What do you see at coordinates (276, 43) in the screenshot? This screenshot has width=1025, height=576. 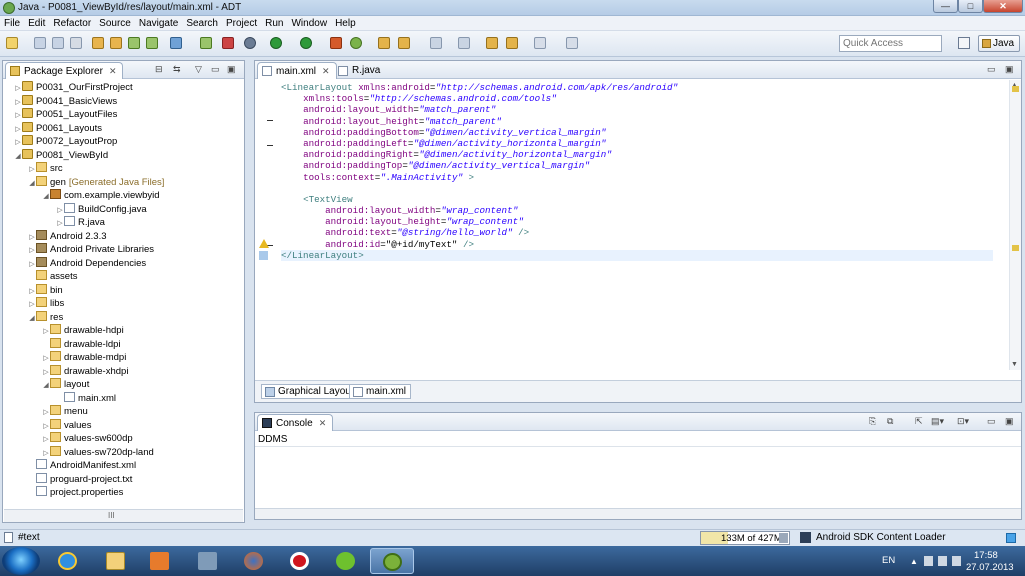 I see `run-icon` at bounding box center [276, 43].